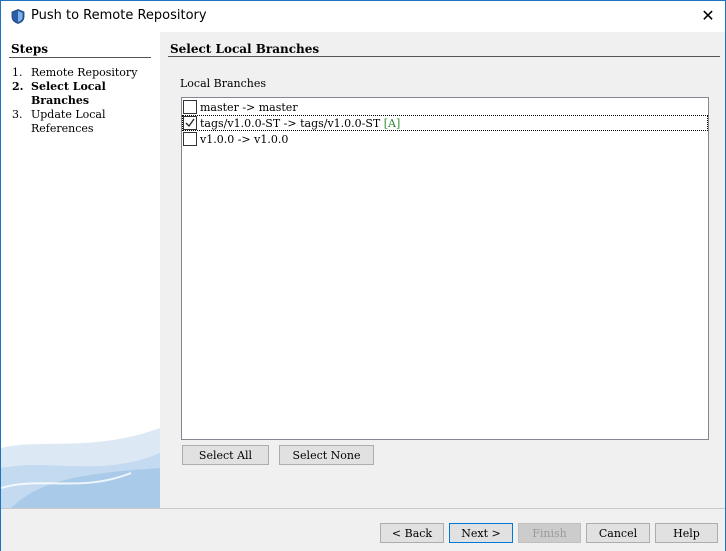  What do you see at coordinates (60, 100) in the screenshot?
I see `step-label-line: Branches` at bounding box center [60, 100].